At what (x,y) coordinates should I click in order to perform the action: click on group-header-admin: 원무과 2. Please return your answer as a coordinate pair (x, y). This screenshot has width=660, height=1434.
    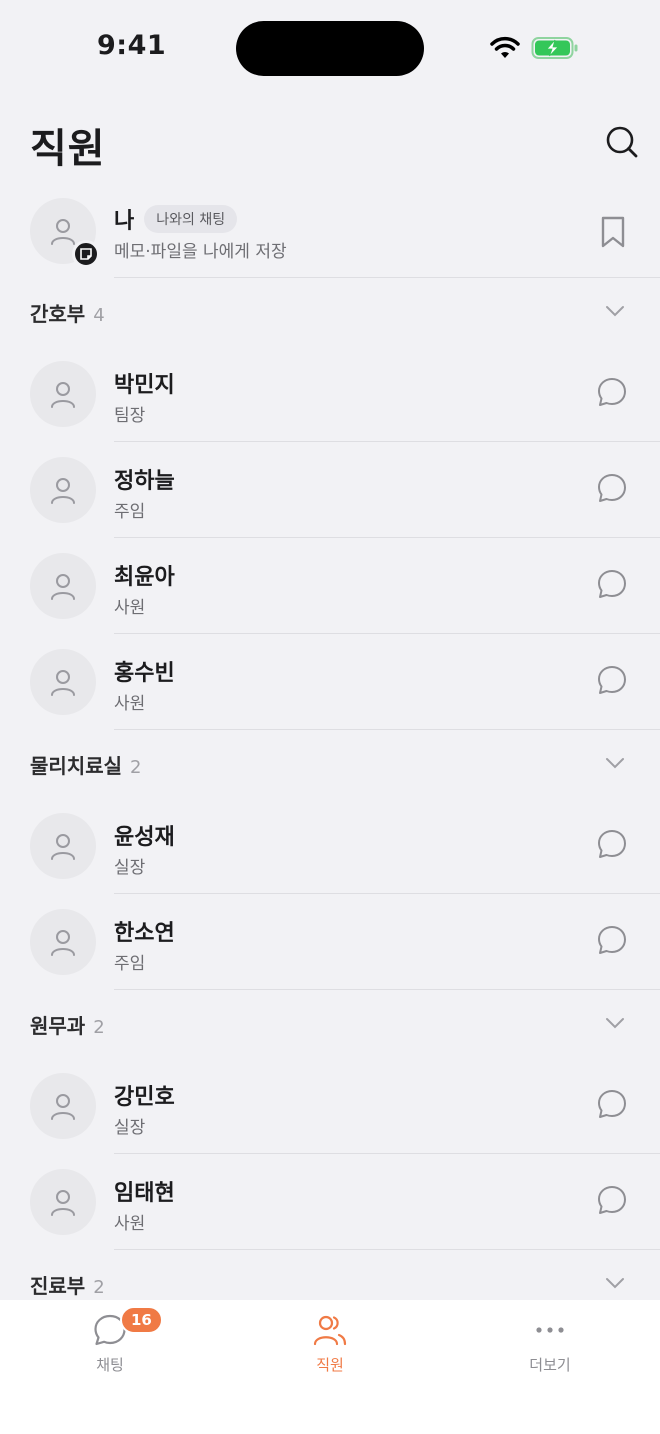
    Looking at the image, I should click on (330, 1024).